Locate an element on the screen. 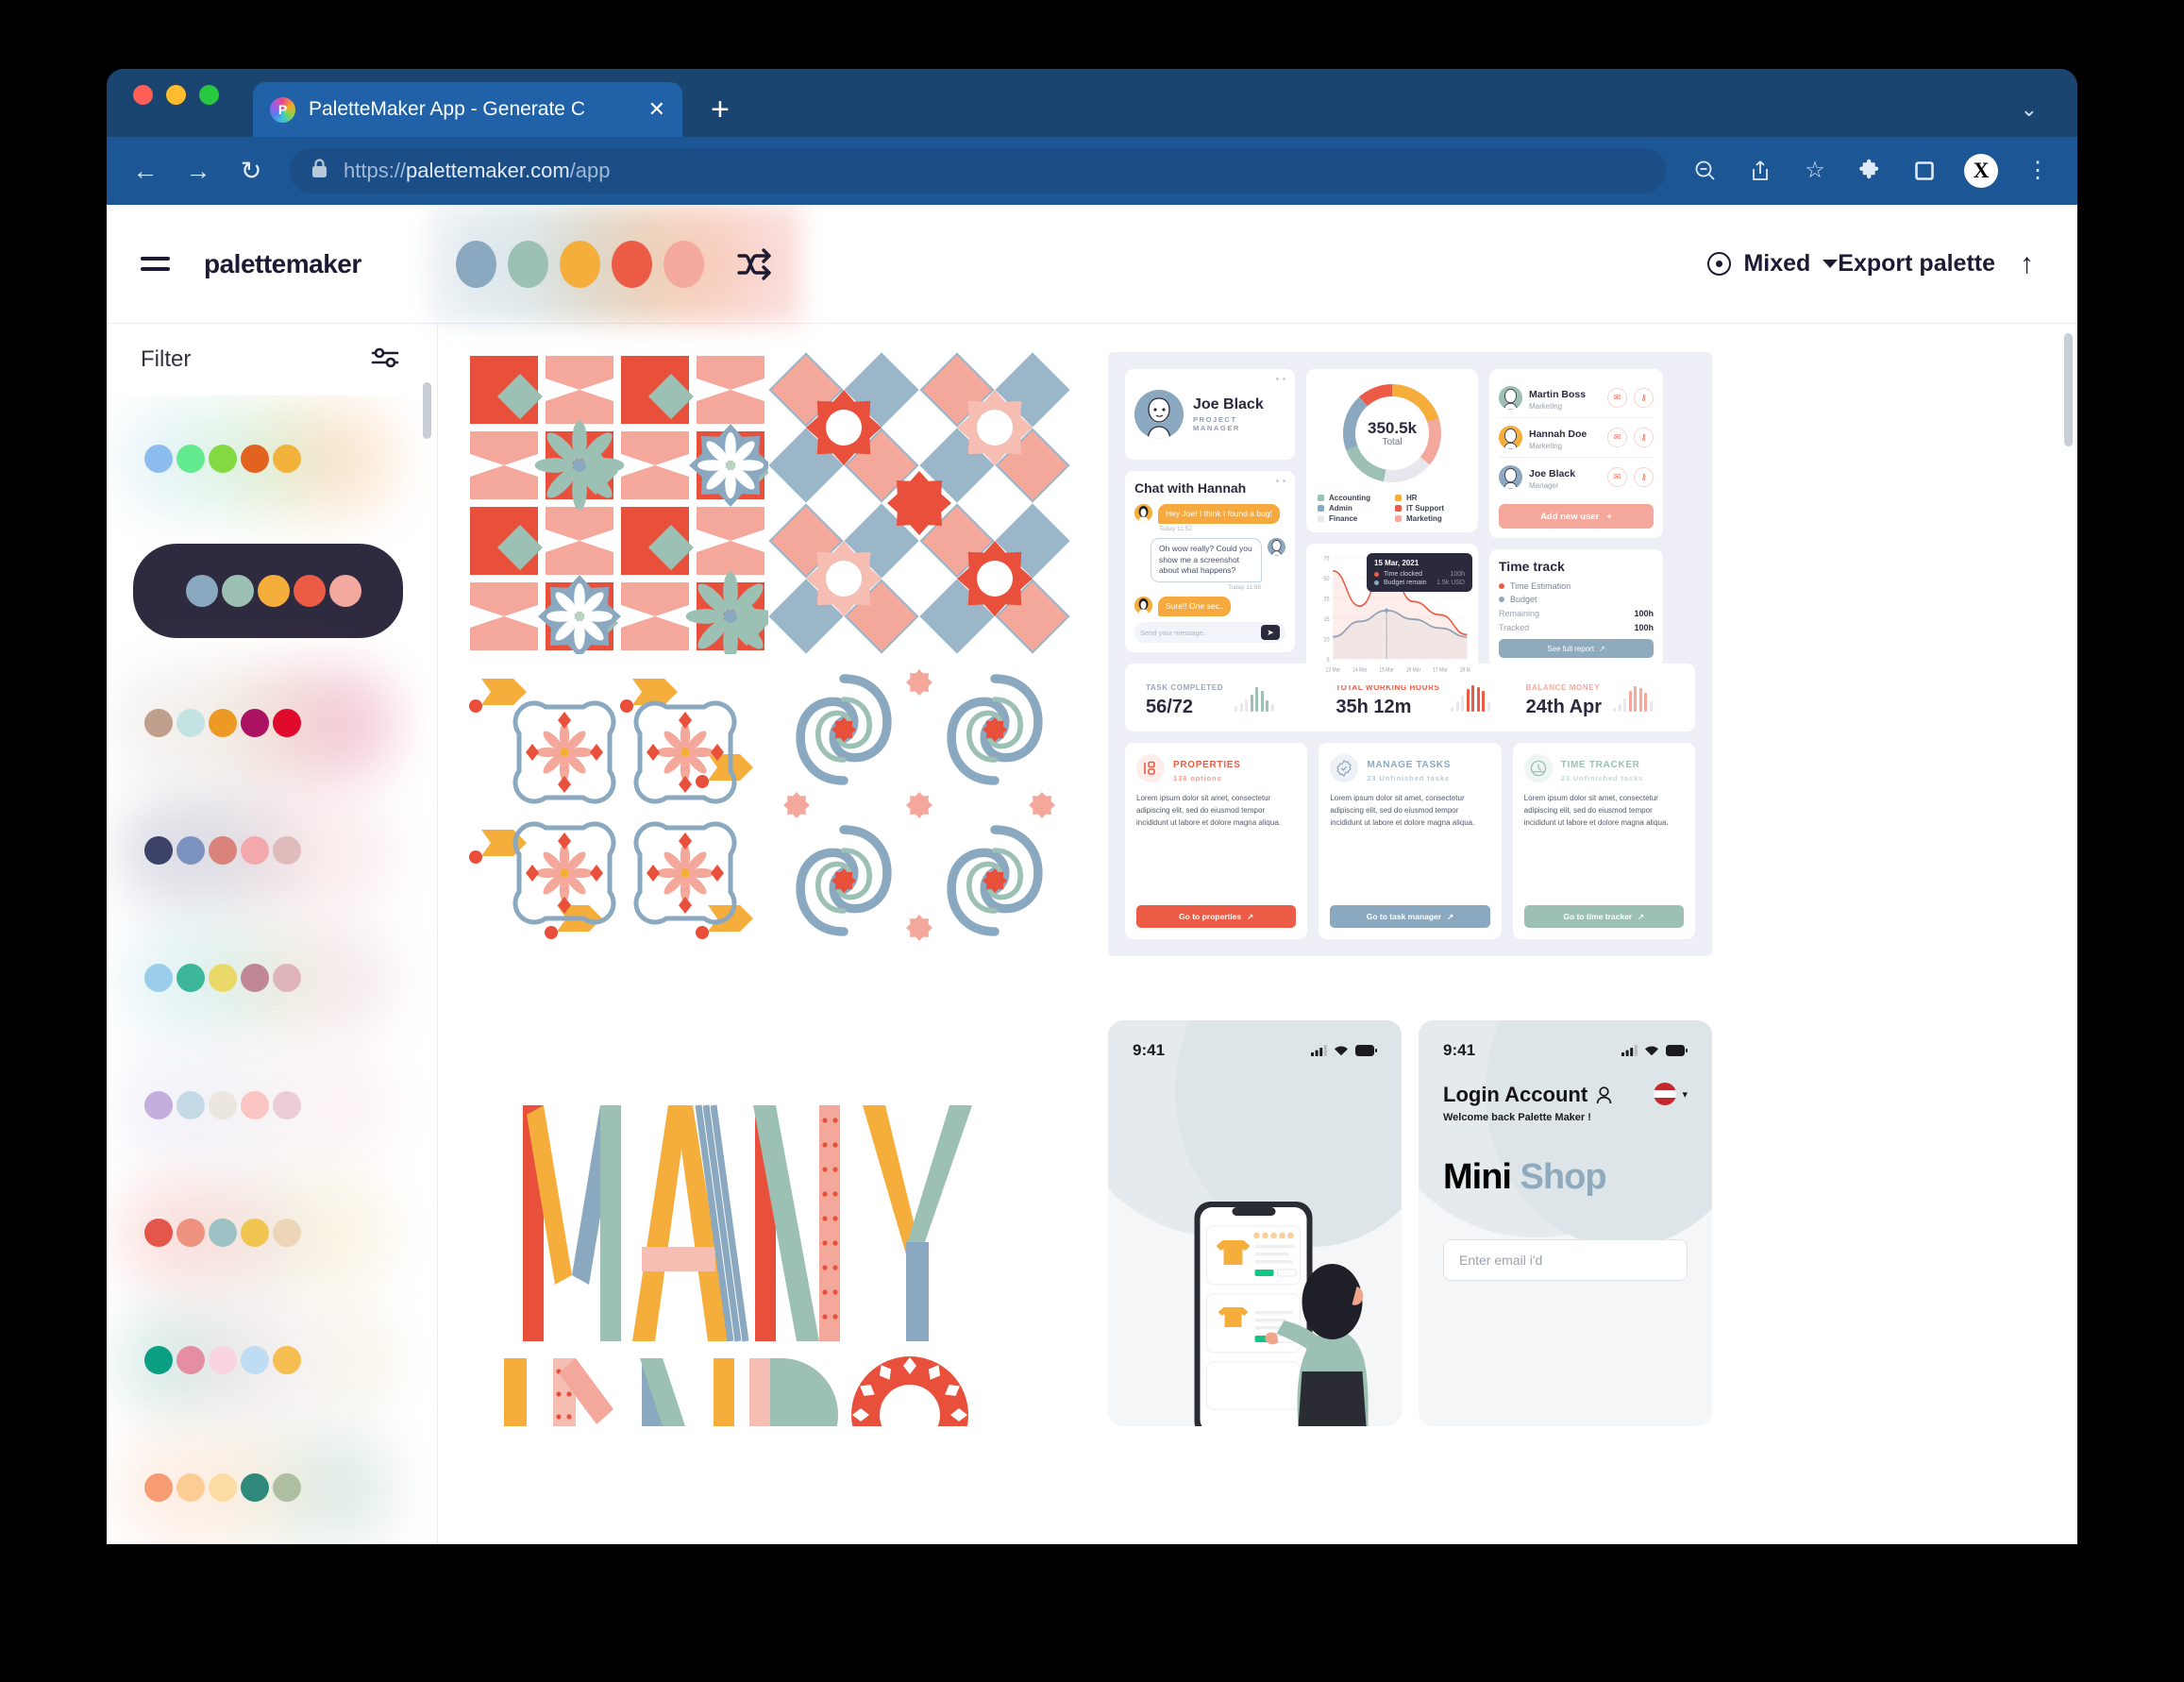 The width and height of the screenshot is (2184, 1682). shopping-phone-mockup: 9:41 is located at coordinates (1255, 1223).